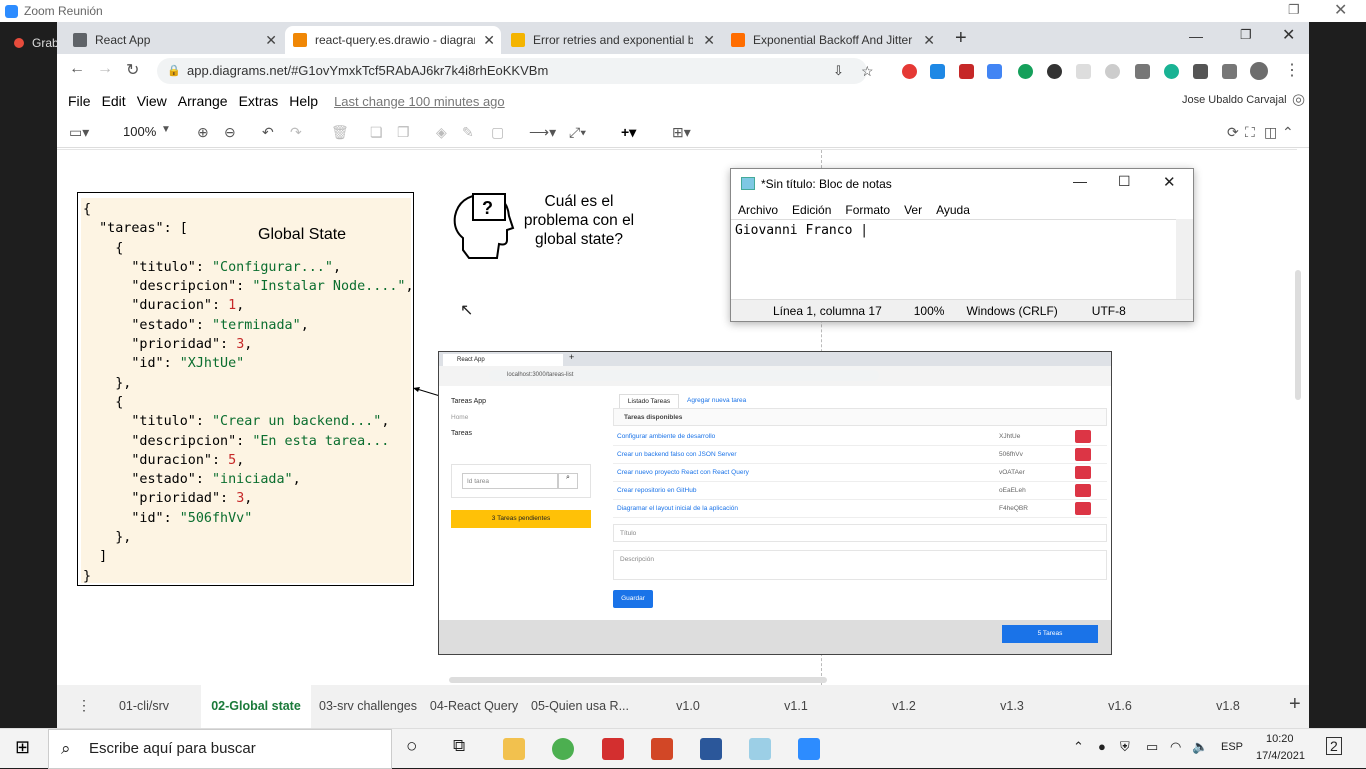 The image size is (1366, 769). Describe the element at coordinates (303, 101) in the screenshot. I see `menu-help: Help` at that location.